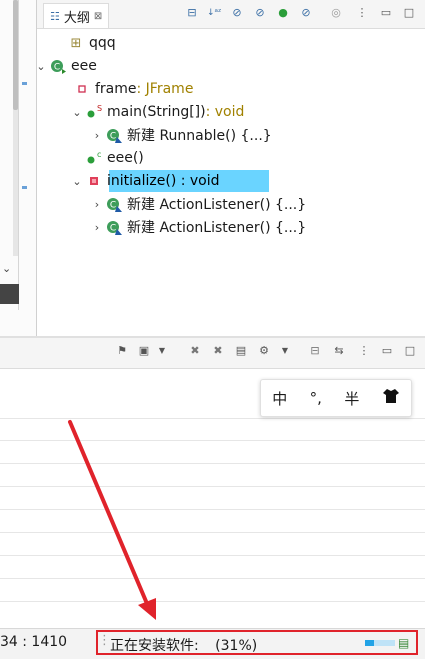 The height and width of the screenshot is (659, 425). I want to click on tree-item-label: frame, so click(116, 89).